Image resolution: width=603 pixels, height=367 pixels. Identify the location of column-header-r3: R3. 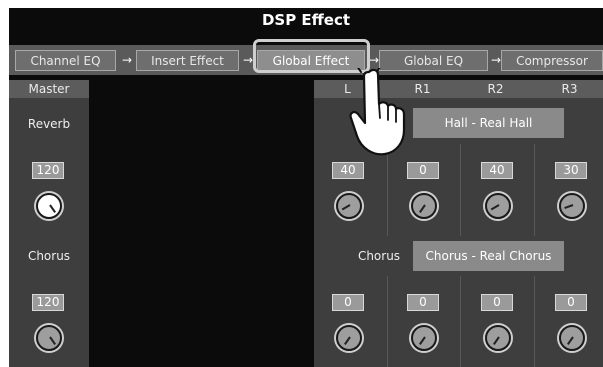
(569, 89).